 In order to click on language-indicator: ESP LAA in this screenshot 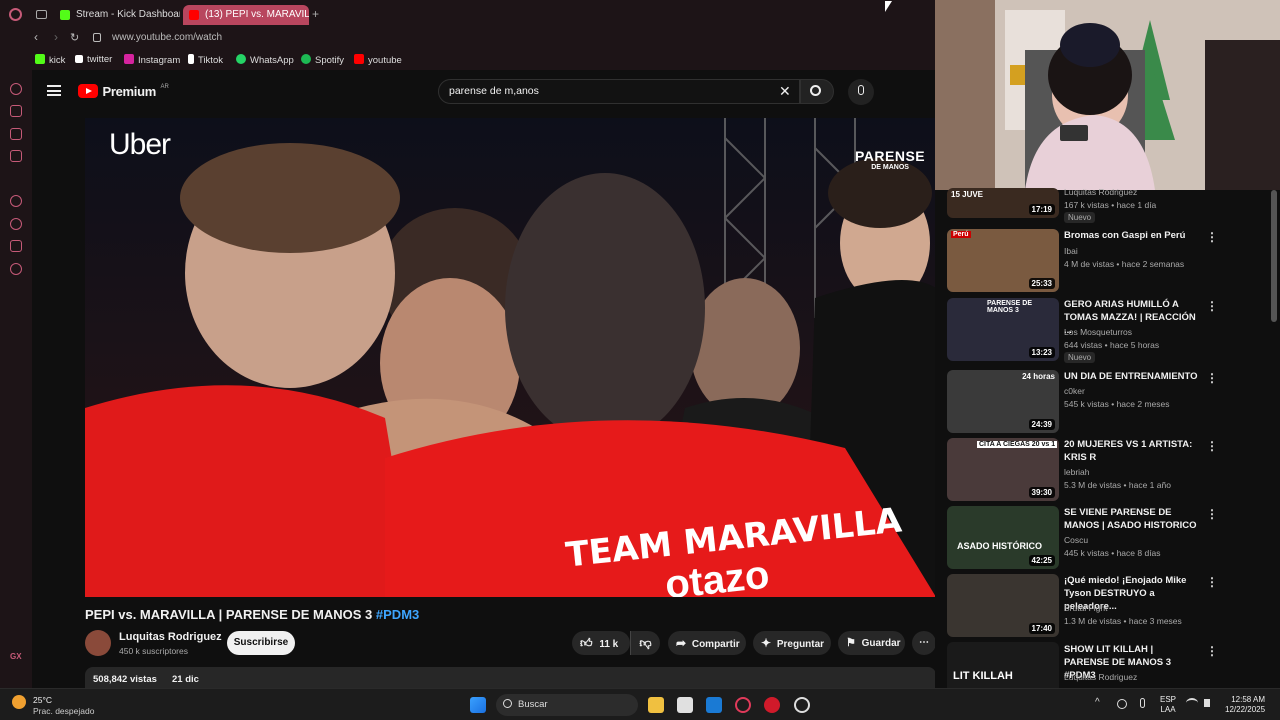, I will do `click(1168, 705)`.